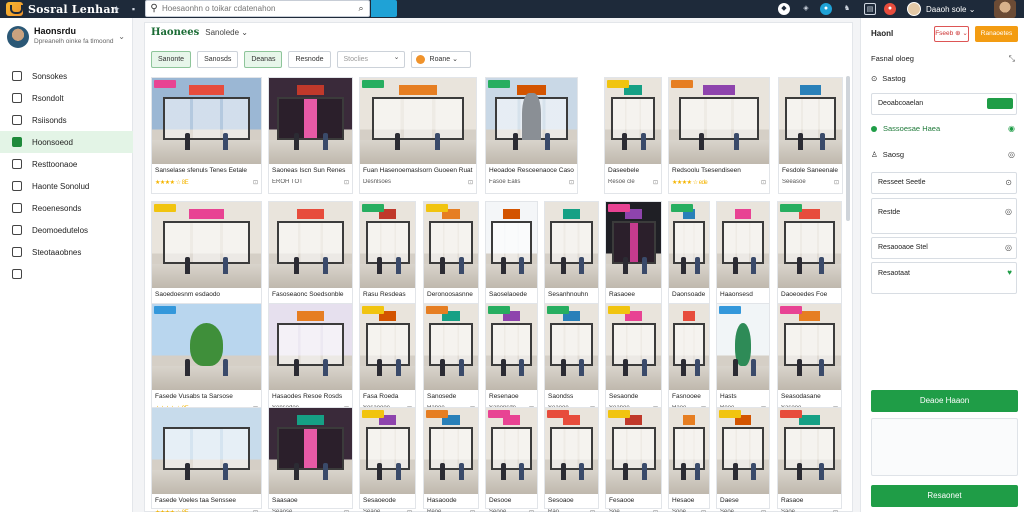 This screenshot has width=1024, height=512. What do you see at coordinates (870, 9) in the screenshot?
I see `message-icon: ▤` at bounding box center [870, 9].